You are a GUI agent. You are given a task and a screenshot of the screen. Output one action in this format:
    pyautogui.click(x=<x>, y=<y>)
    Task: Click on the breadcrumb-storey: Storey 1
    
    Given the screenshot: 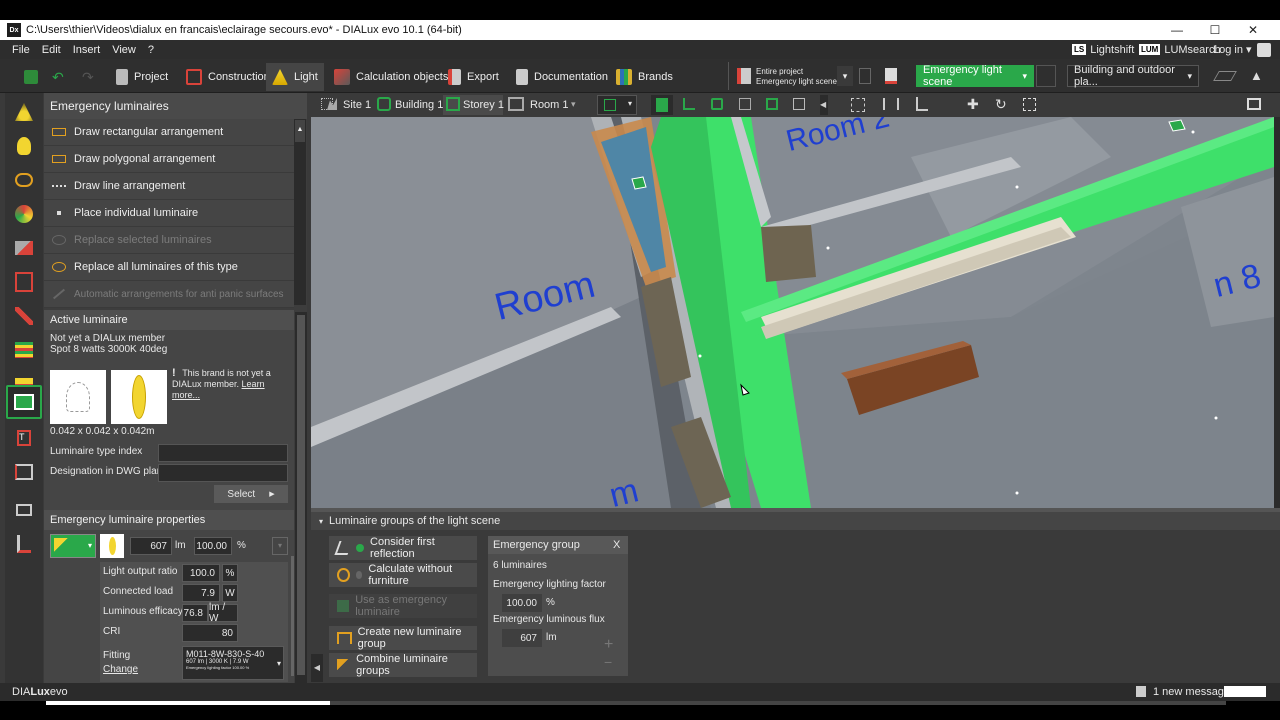 What is the action you would take?
    pyautogui.click(x=483, y=105)
    